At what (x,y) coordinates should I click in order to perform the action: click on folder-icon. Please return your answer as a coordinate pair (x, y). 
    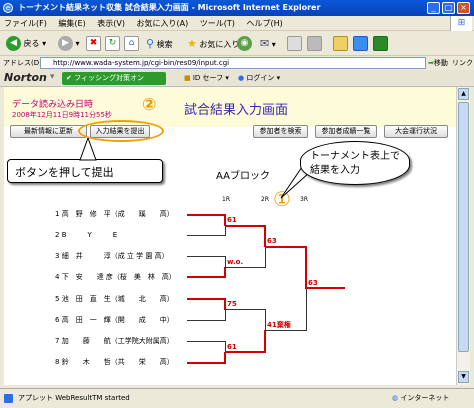
    Looking at the image, I should click on (340, 43).